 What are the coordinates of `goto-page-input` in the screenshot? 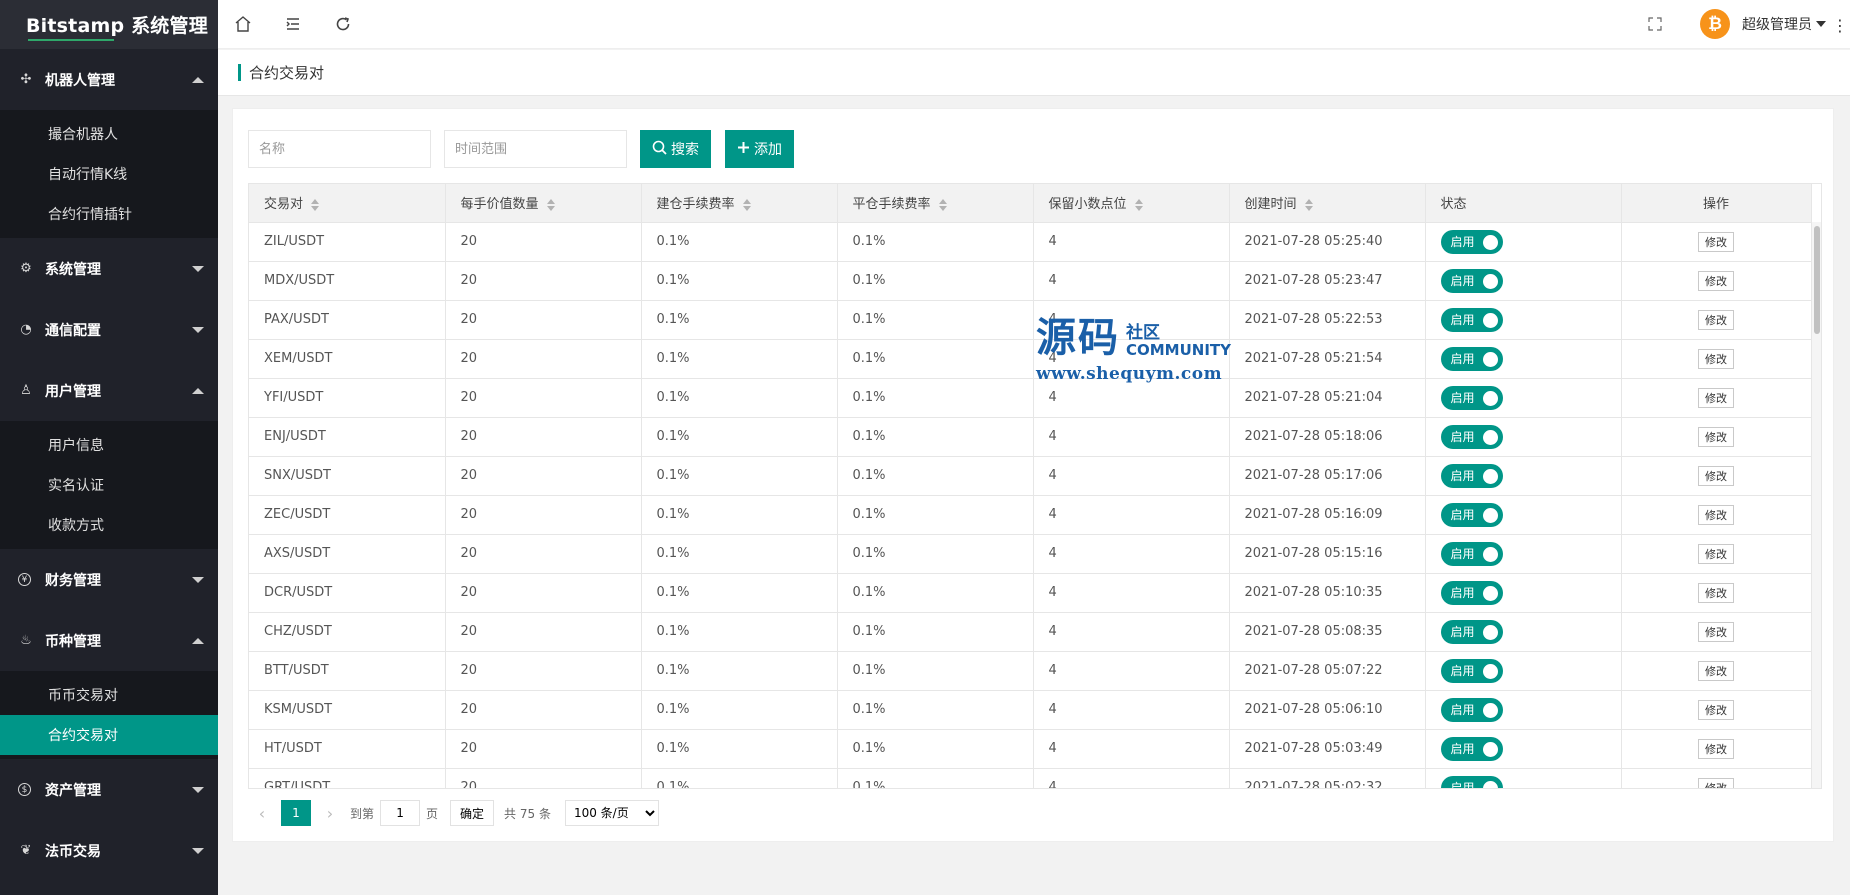 It's located at (400, 813).